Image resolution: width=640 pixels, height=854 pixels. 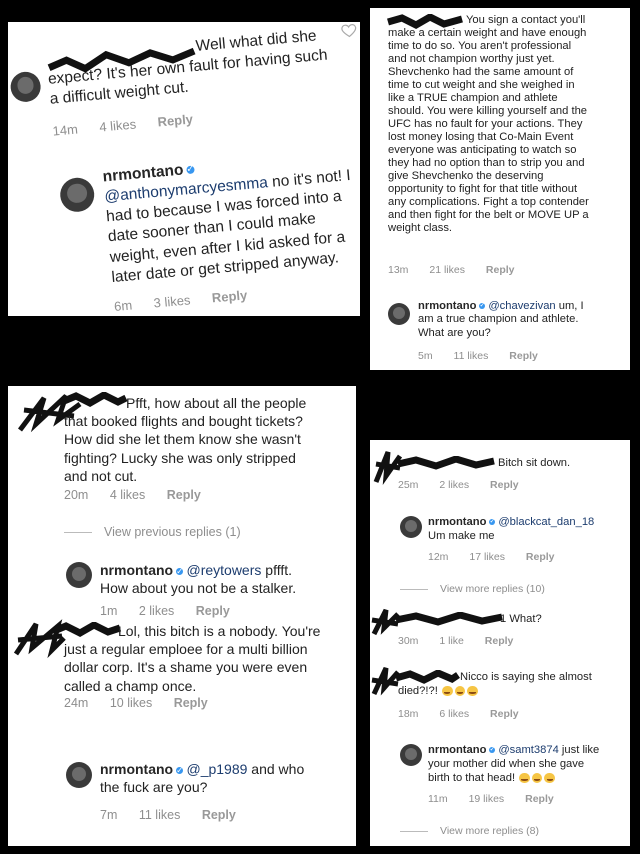 What do you see at coordinates (65, 130) in the screenshot?
I see `timestamp: 14m` at bounding box center [65, 130].